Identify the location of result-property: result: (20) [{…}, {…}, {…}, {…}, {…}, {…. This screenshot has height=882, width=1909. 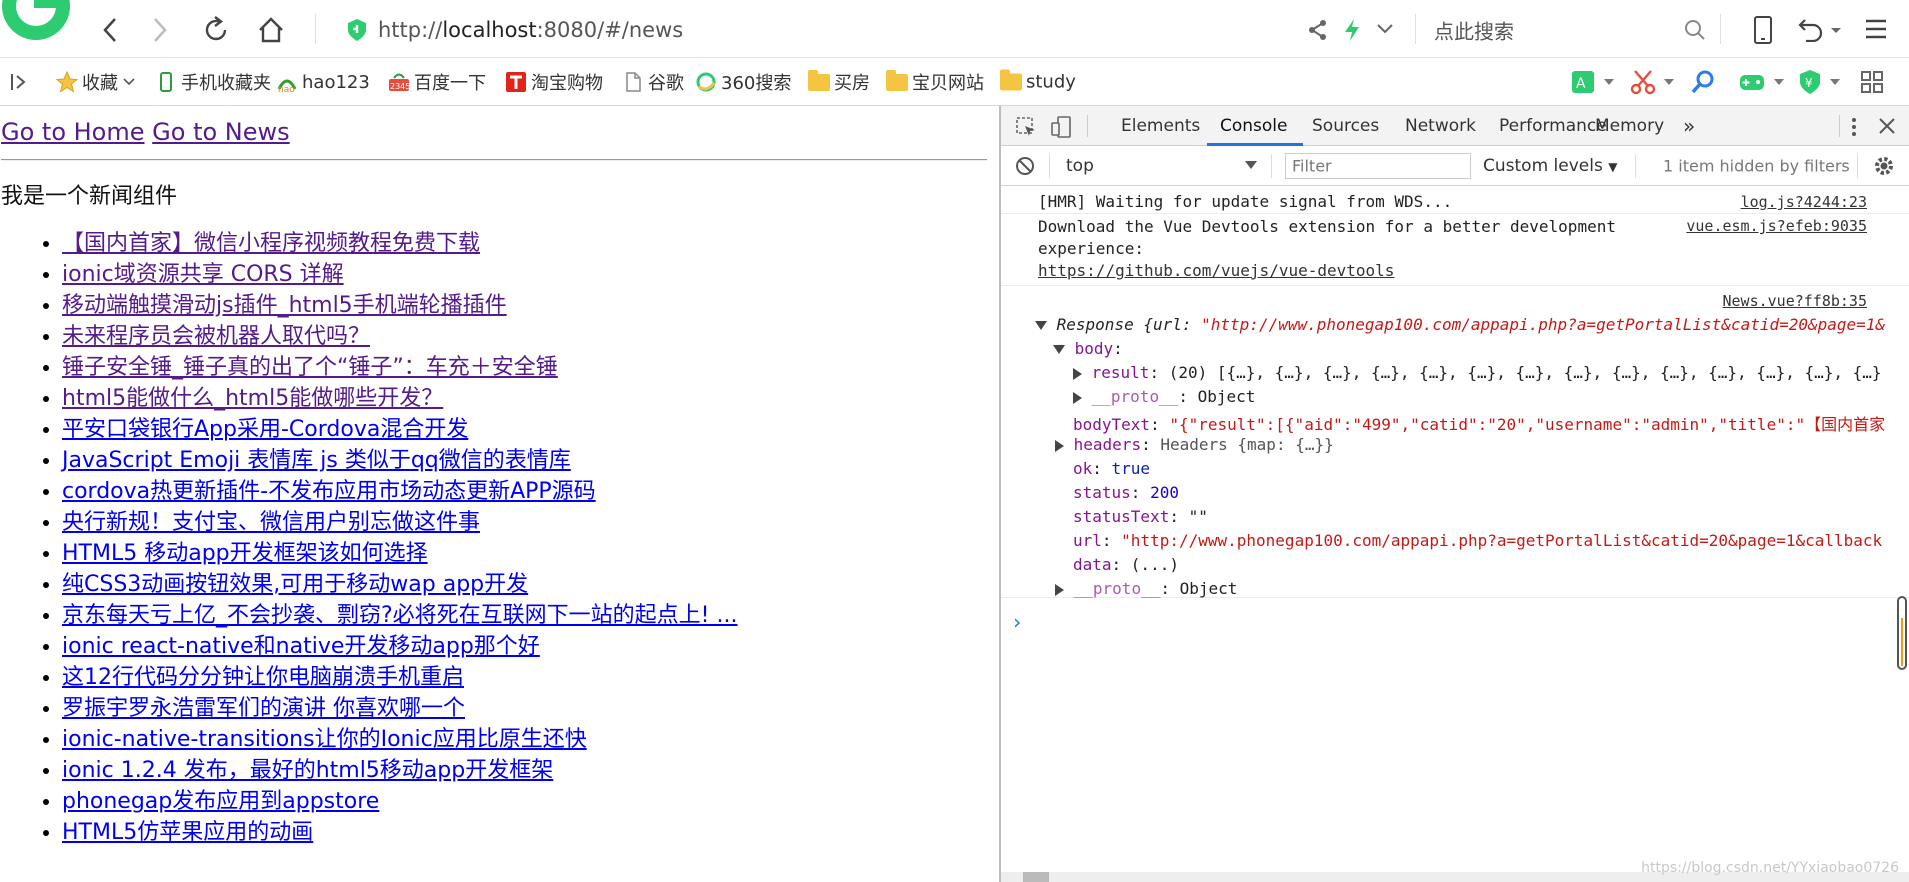
(1477, 372).